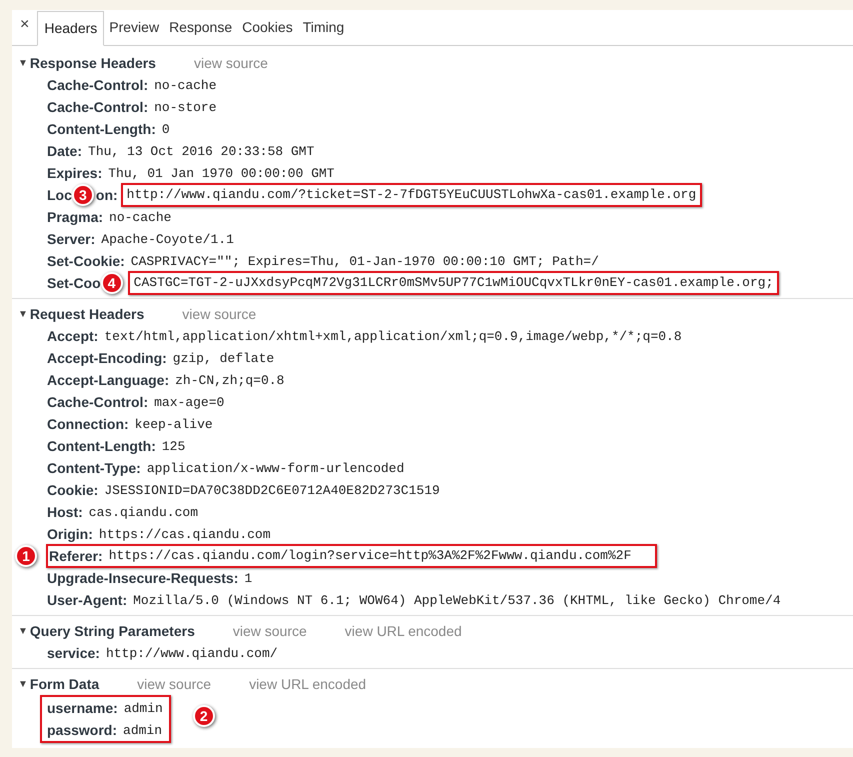 Image resolution: width=853 pixels, height=757 pixels. What do you see at coordinates (364, 262) in the screenshot?
I see `header-value: CASPRIVACY=""; Expires=Thu, 01-Jan-1970 00:00:10 GMT; Path=/` at bounding box center [364, 262].